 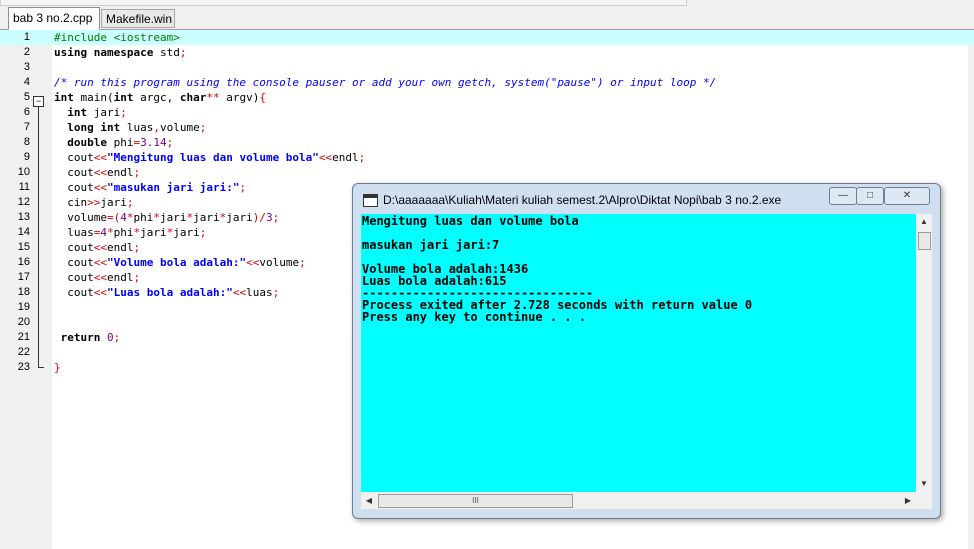 I want to click on horizontal-scroll-thumb: III, so click(x=475, y=501).